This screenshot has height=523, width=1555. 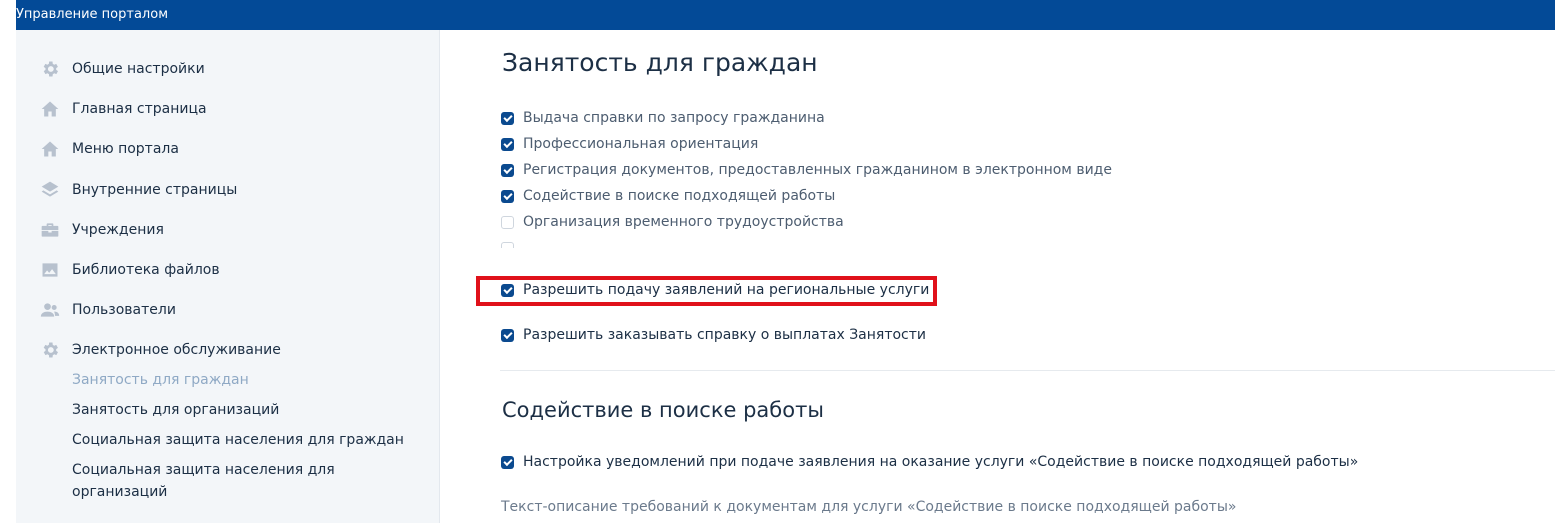 I want to click on sidebar-item-label: Учреждения, so click(x=118, y=230).